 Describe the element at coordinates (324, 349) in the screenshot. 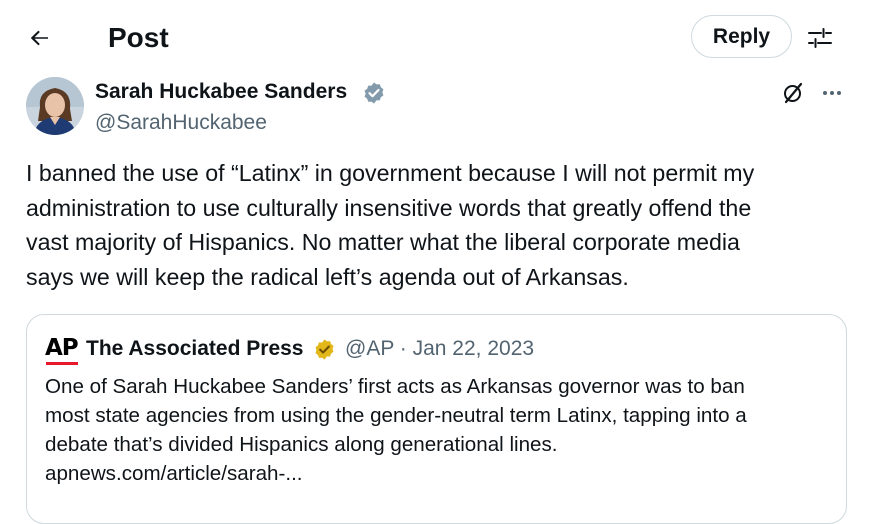

I see `verified-organization-badge-icon` at that location.